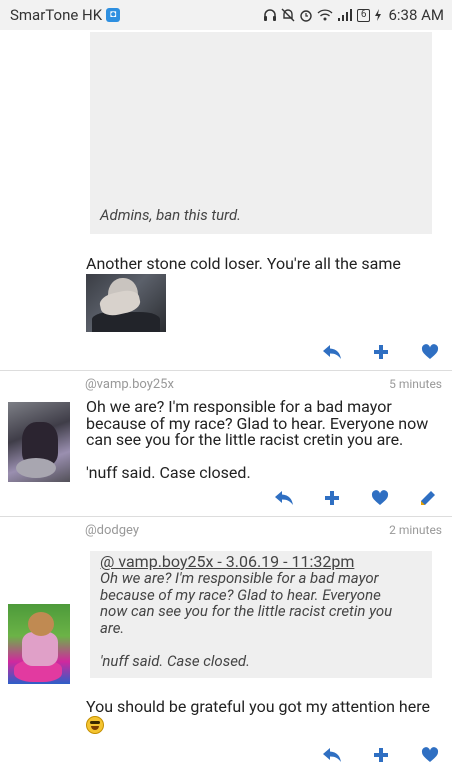 This screenshot has width=452, height=768. I want to click on headphones-icon, so click(269, 15).